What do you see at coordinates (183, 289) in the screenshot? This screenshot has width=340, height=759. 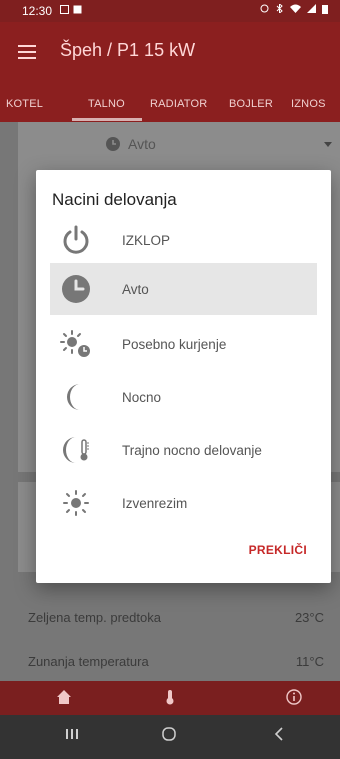 I see `option-avto: Avto` at bounding box center [183, 289].